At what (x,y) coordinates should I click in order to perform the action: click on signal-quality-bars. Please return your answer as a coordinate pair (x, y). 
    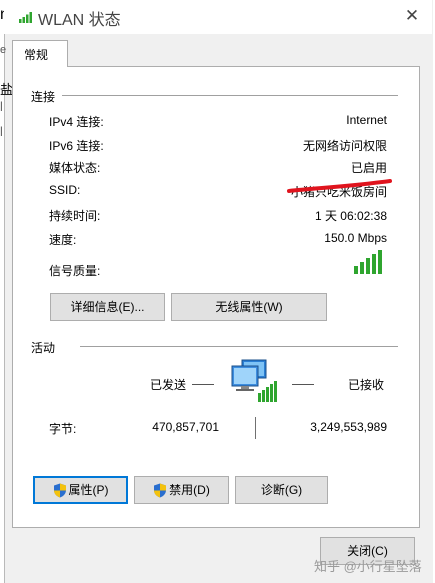
    Looking at the image, I should click on (368, 262).